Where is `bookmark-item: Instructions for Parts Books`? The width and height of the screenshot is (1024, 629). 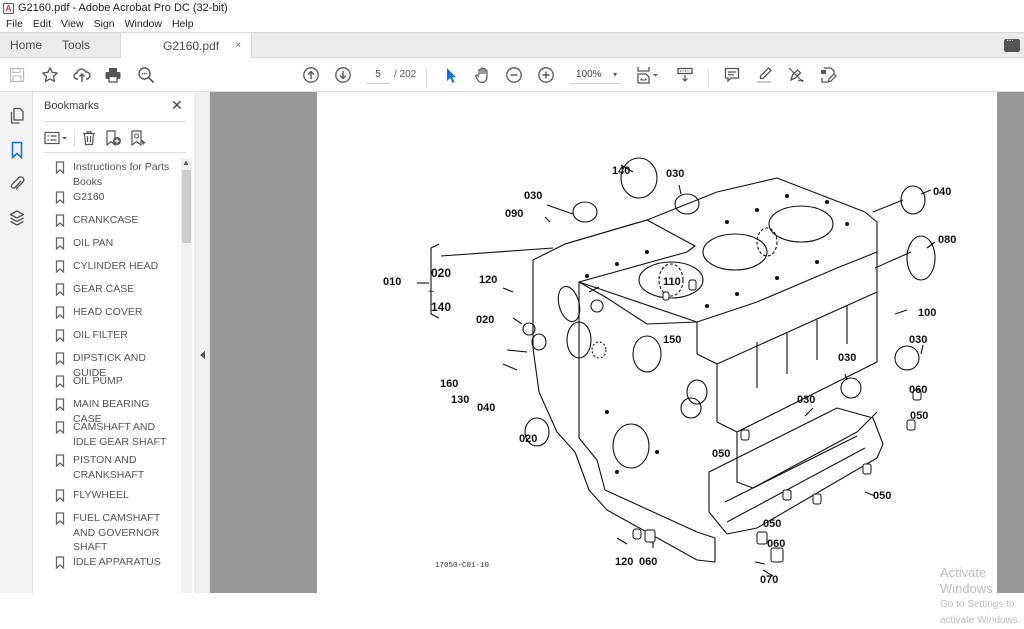 bookmark-item: Instructions for Parts Books is located at coordinates (111, 174).